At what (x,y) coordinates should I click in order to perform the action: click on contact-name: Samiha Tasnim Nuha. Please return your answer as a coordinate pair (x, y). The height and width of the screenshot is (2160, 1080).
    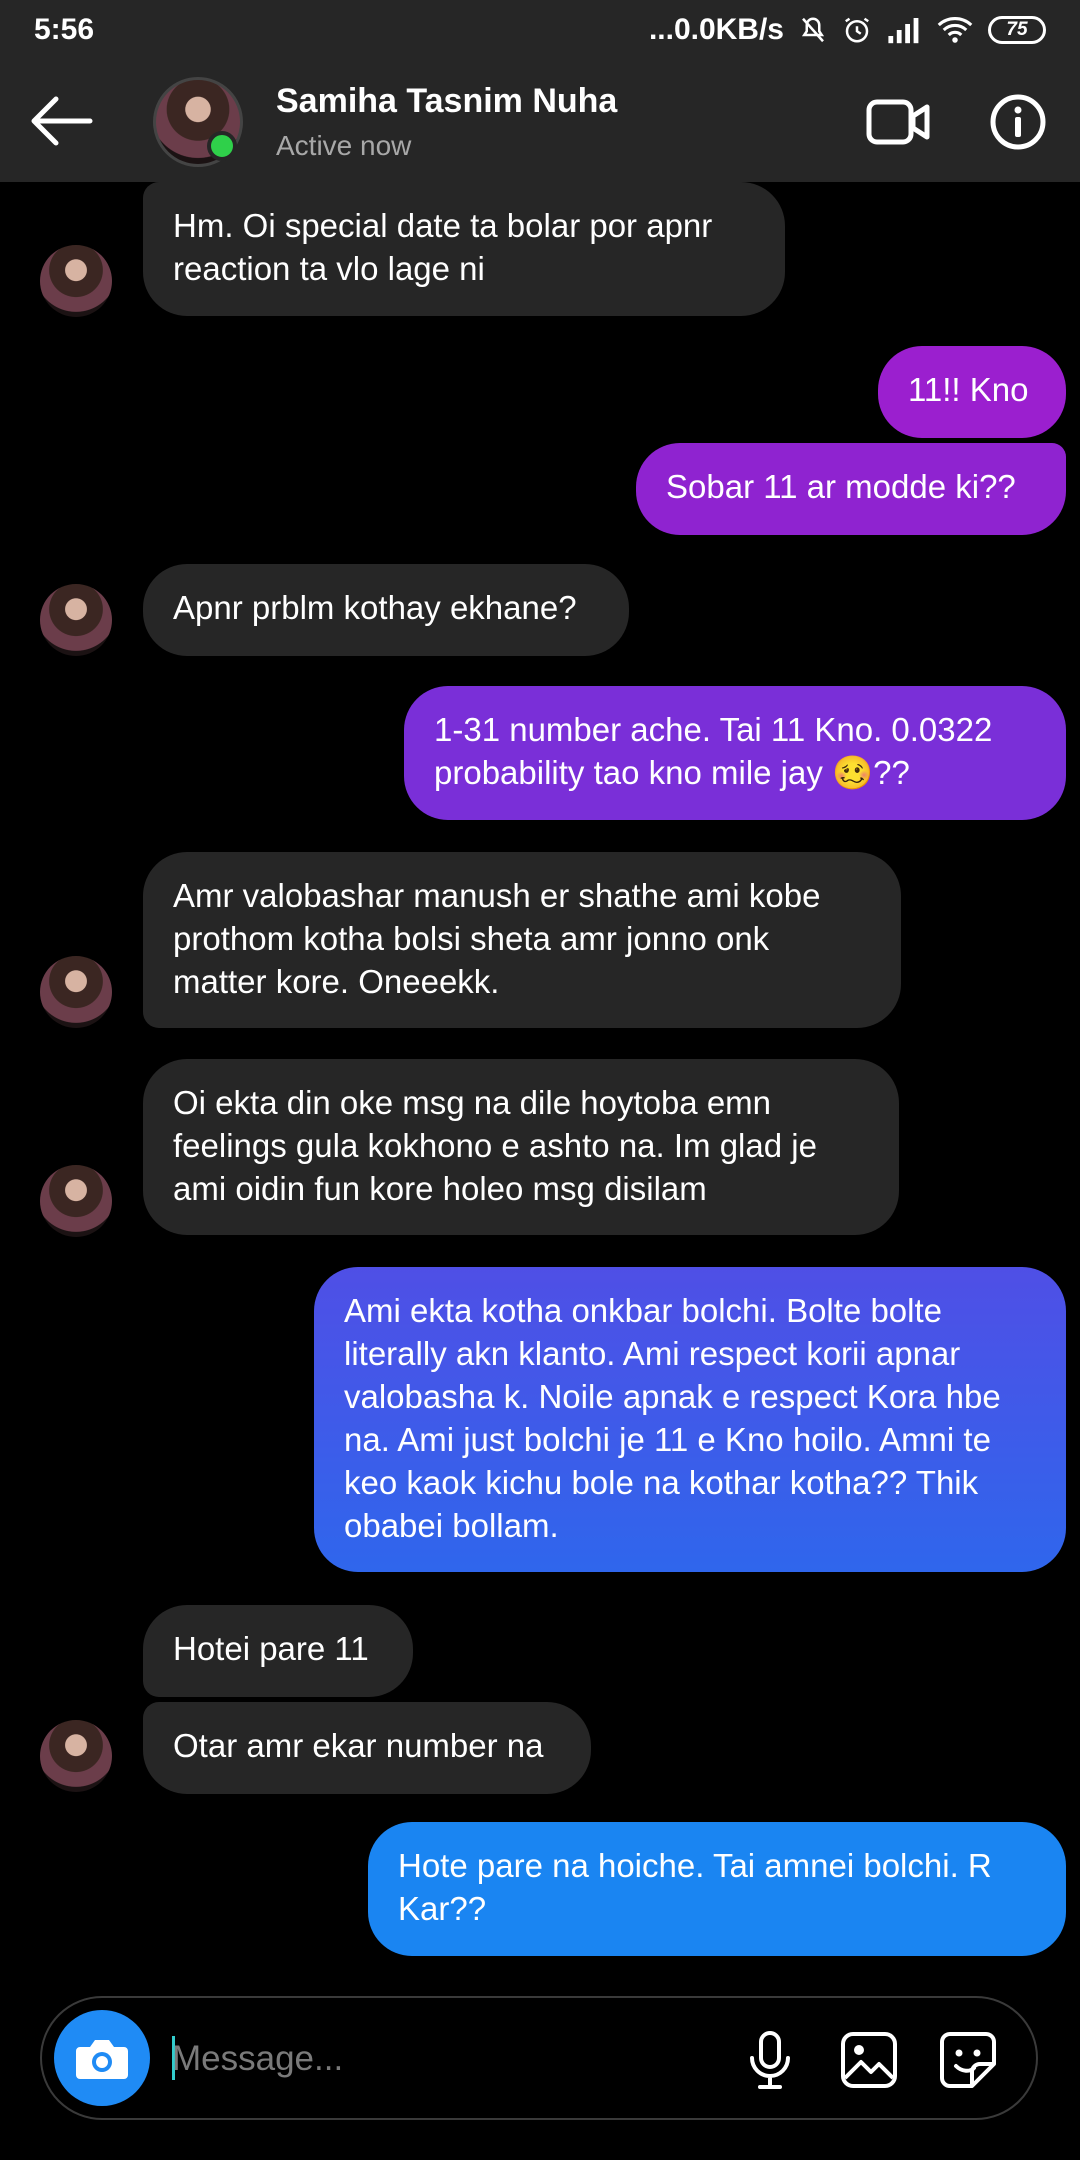
    Looking at the image, I should click on (446, 101).